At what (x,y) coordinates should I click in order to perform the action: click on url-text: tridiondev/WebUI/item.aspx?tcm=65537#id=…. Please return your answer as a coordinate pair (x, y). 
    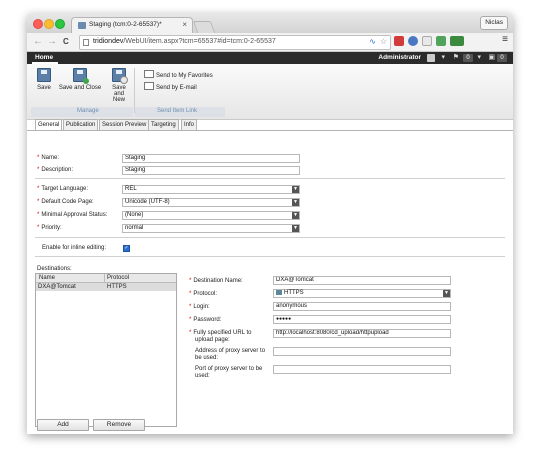
    Looking at the image, I should click on (184, 41).